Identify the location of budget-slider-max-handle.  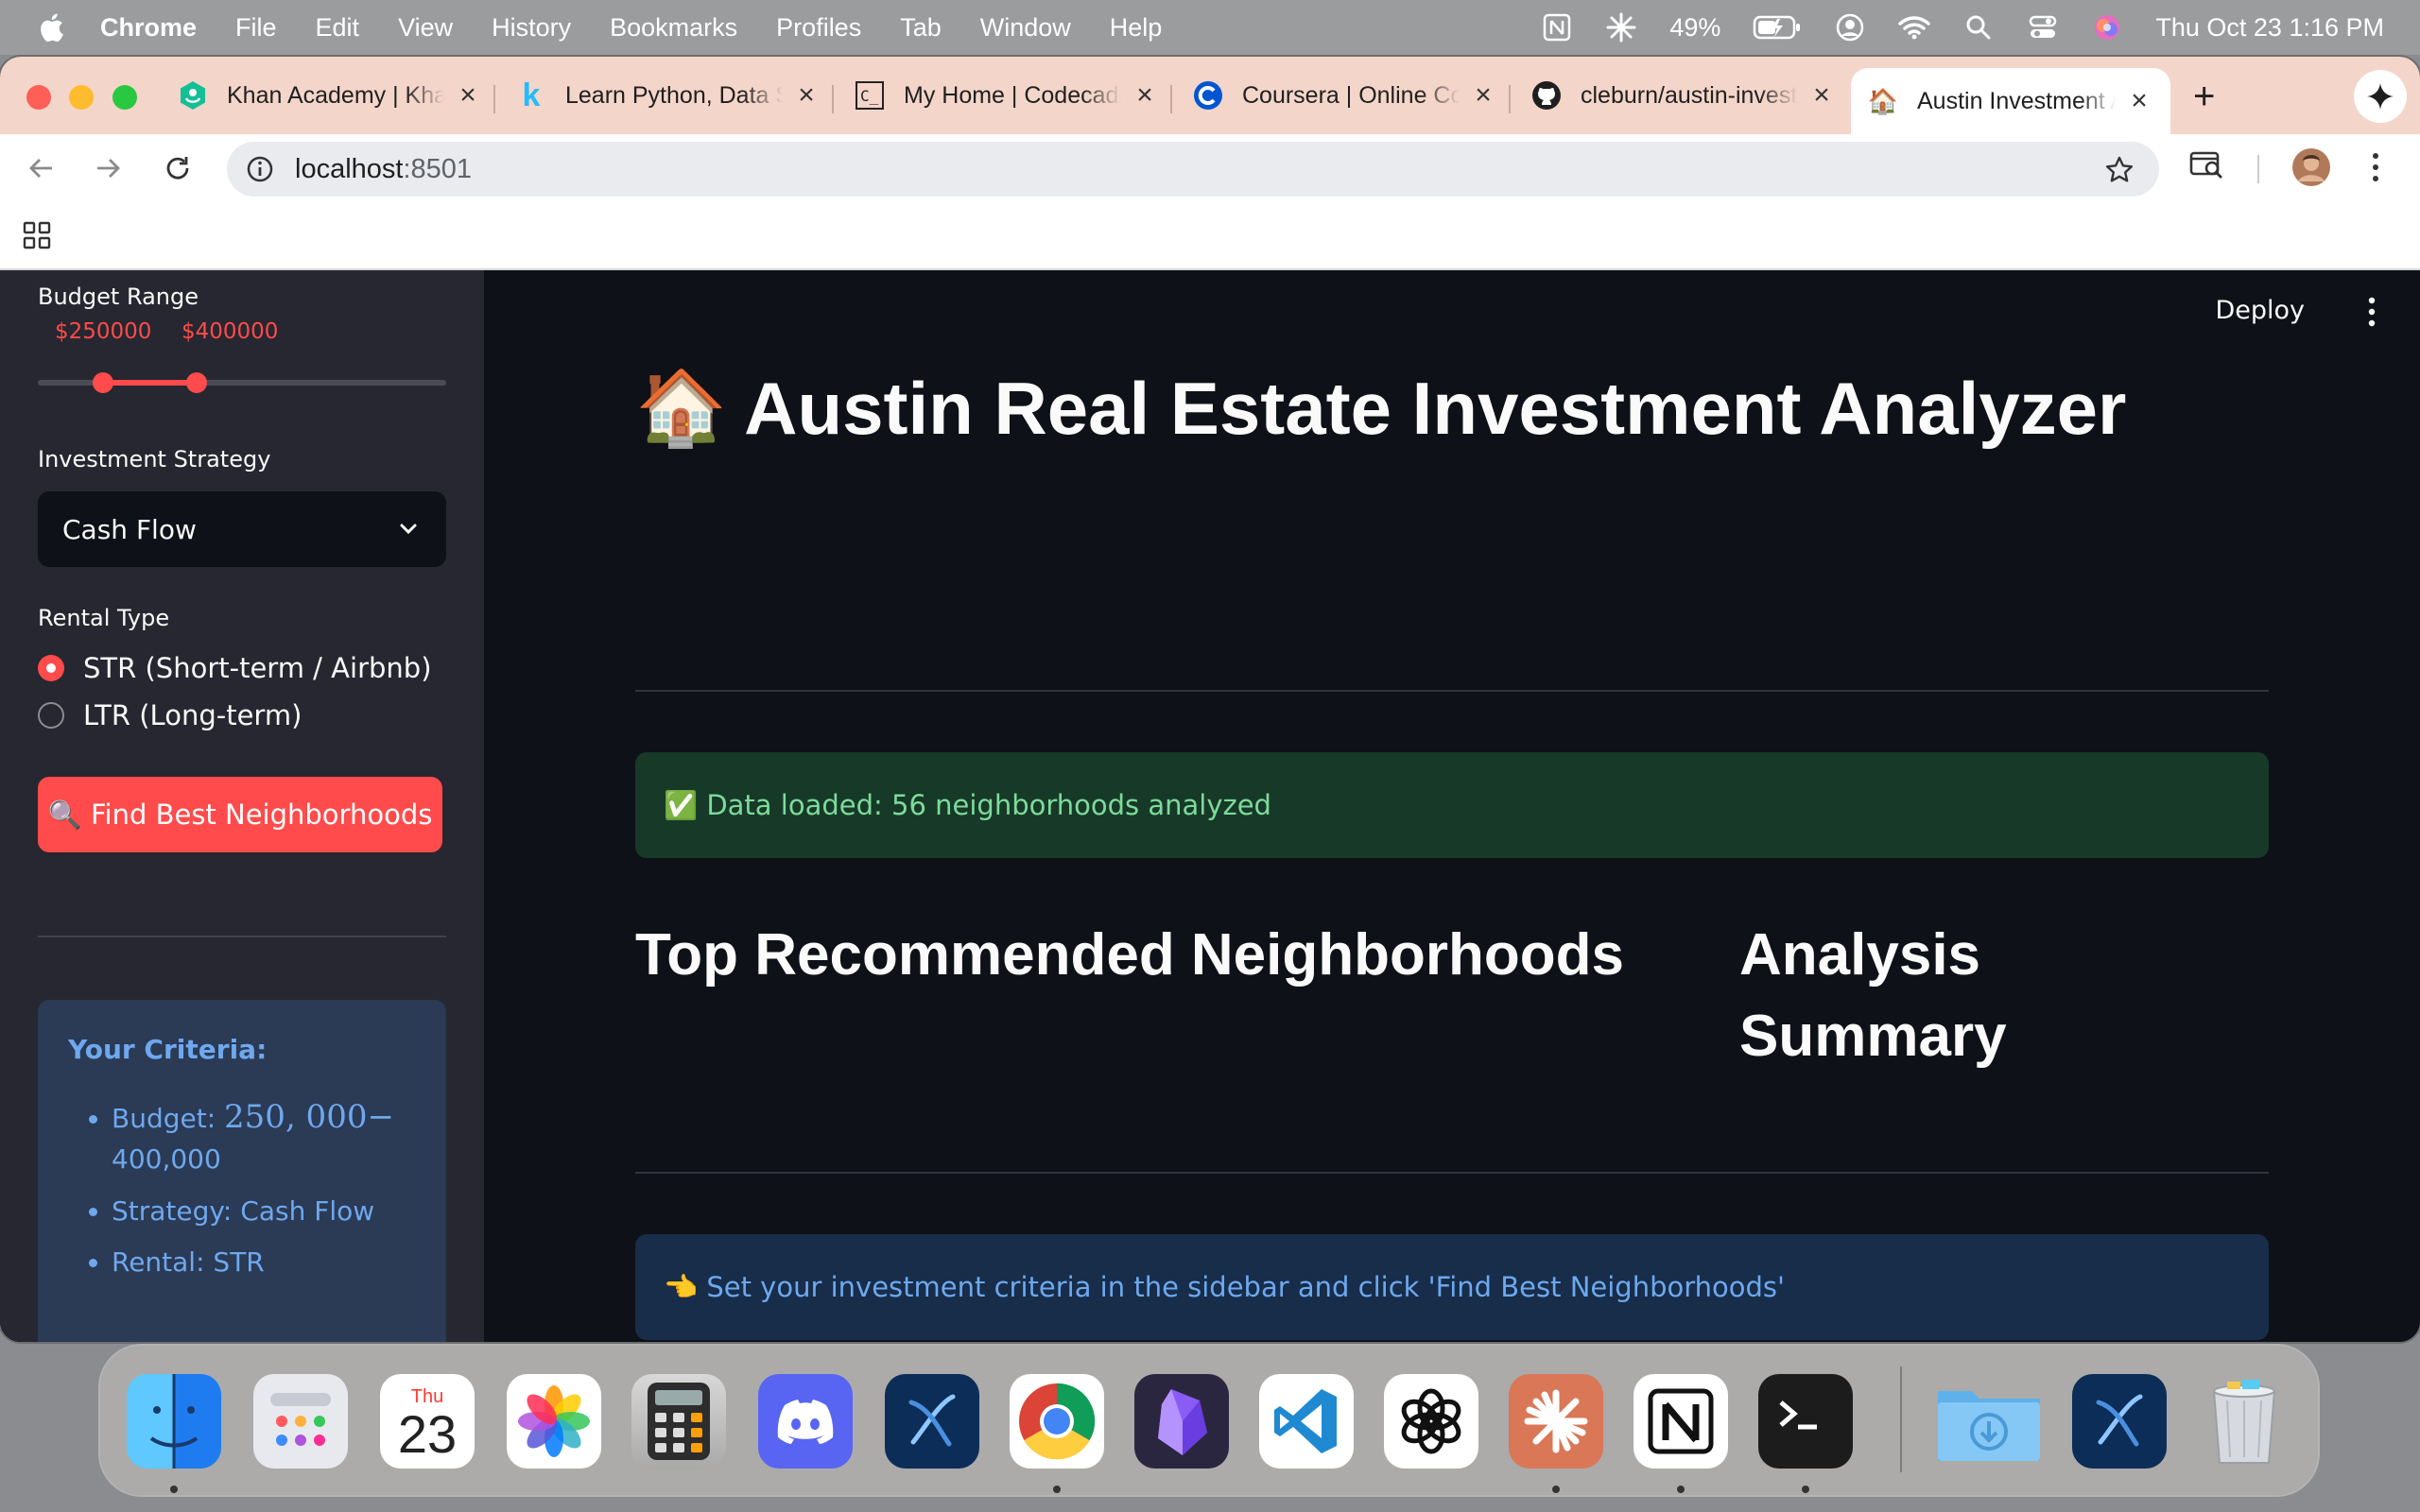
(197, 382).